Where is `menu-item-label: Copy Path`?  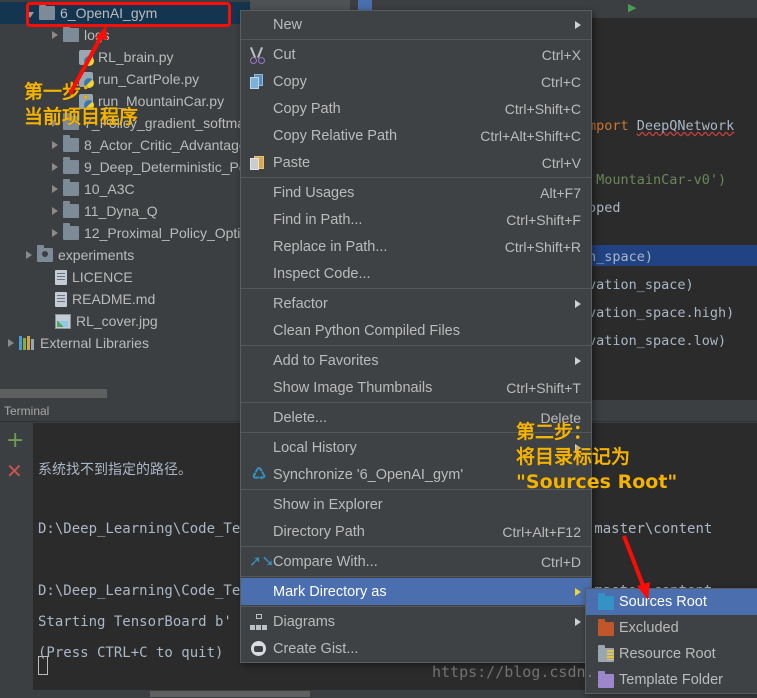
menu-item-label: Copy Path is located at coordinates (307, 108).